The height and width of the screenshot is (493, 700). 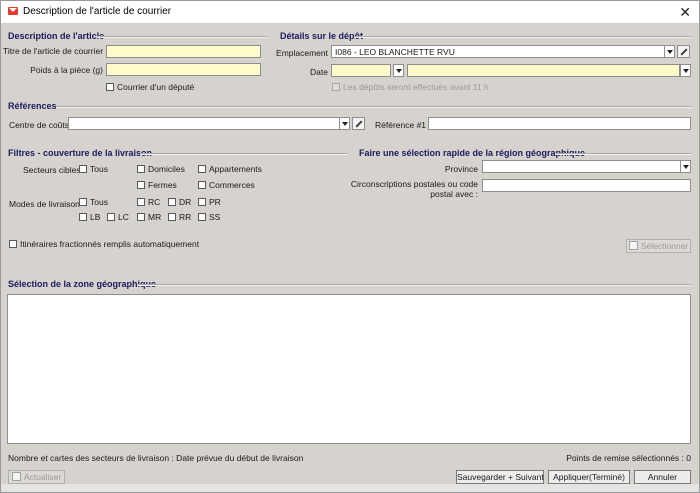 I want to click on select-button-label: Sélectionner, so click(x=664, y=246).